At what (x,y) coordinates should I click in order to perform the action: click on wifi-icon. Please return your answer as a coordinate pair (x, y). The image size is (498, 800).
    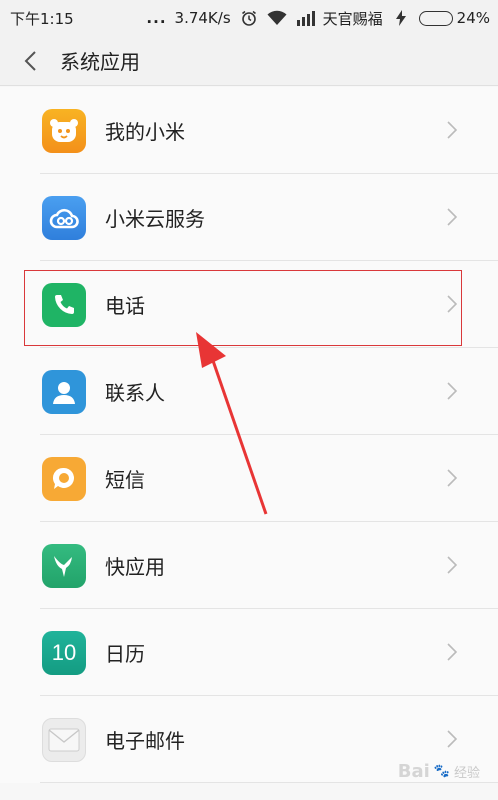
    Looking at the image, I should click on (277, 18).